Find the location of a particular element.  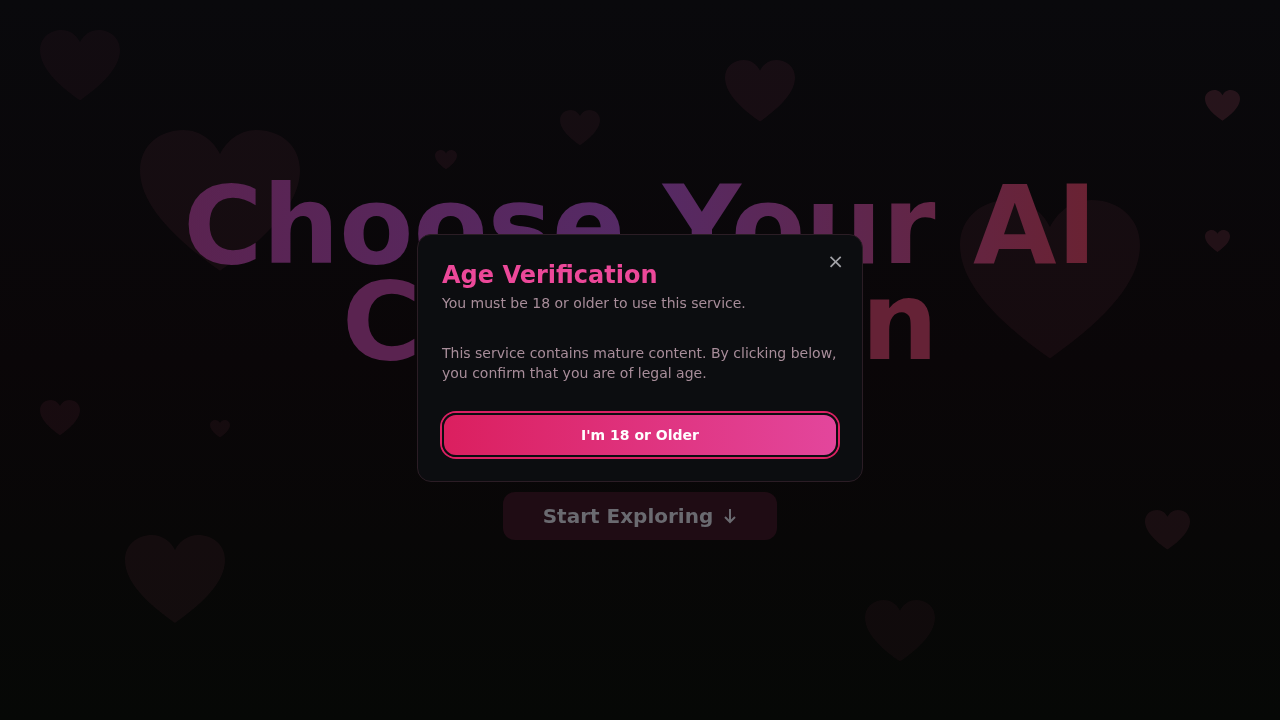

dialog-message: This service contains mature content. By clicking below, you confirm that you are of legal age. is located at coordinates (640, 363).